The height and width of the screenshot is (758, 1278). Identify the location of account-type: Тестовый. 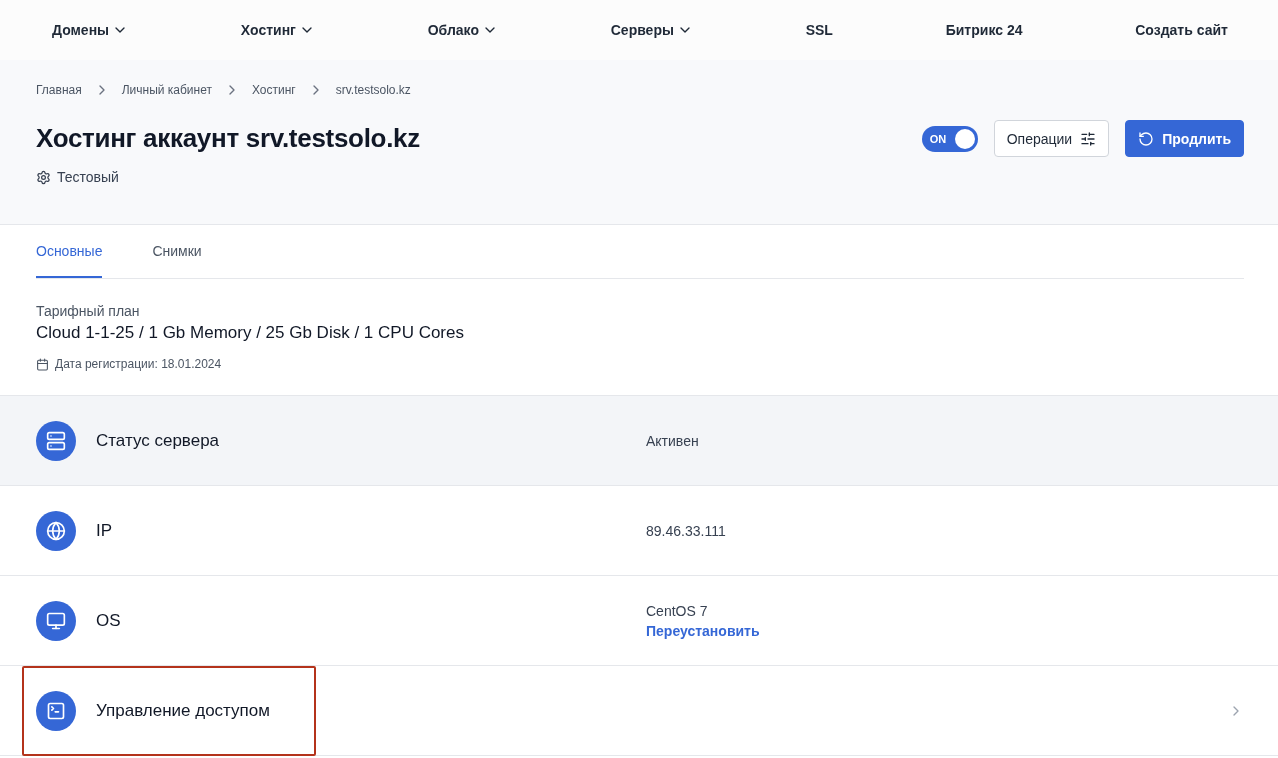
(88, 177).